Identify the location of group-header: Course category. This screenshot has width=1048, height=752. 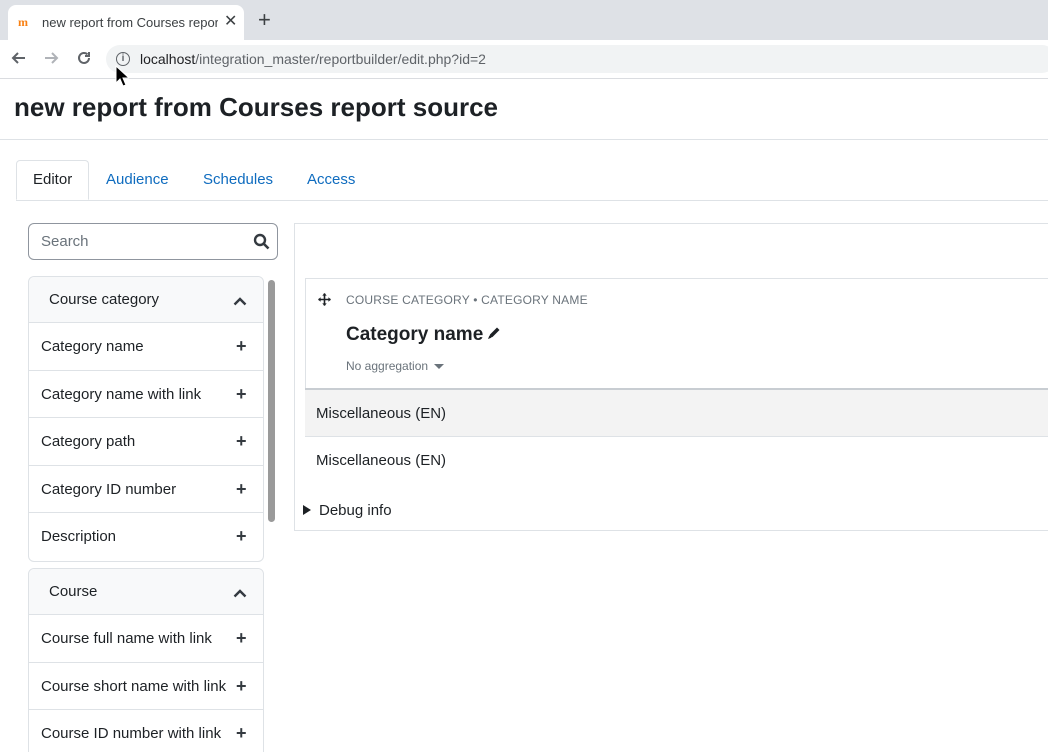
(146, 300).